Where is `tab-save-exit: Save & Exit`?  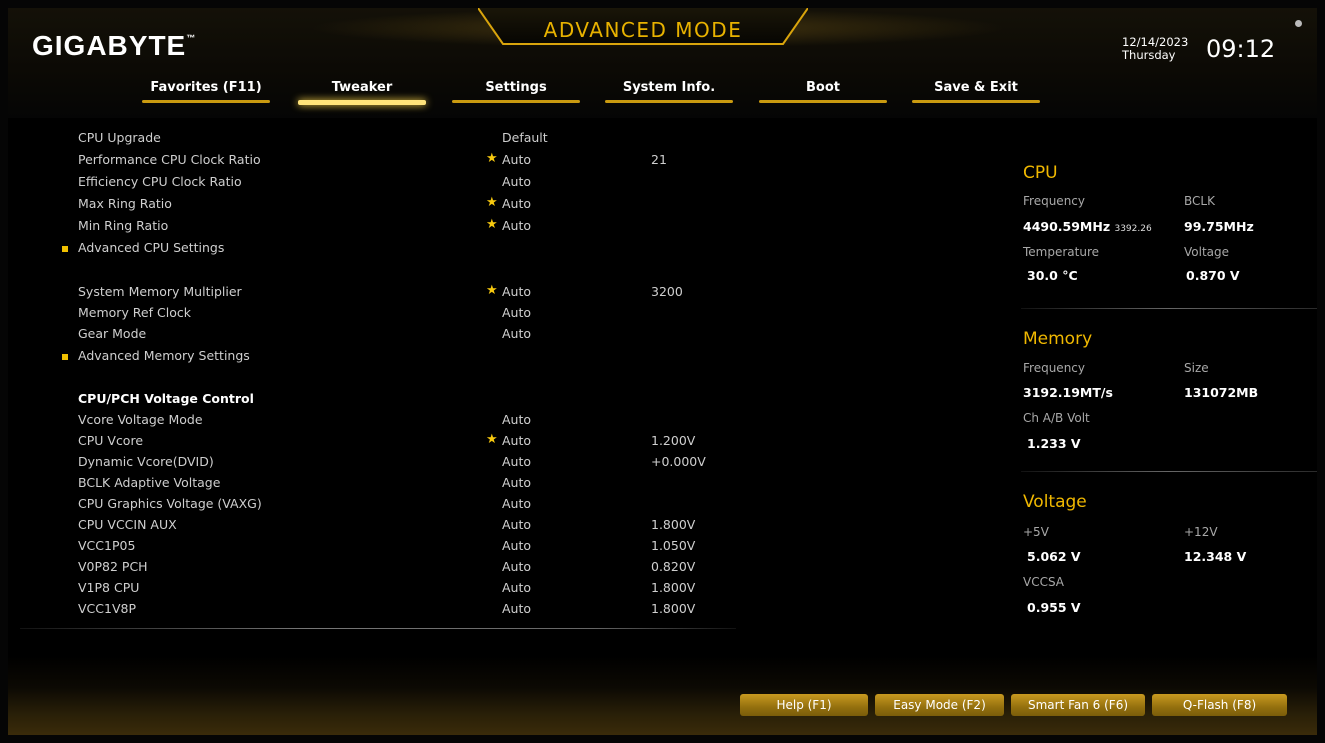 tab-save-exit: Save & Exit is located at coordinates (976, 93).